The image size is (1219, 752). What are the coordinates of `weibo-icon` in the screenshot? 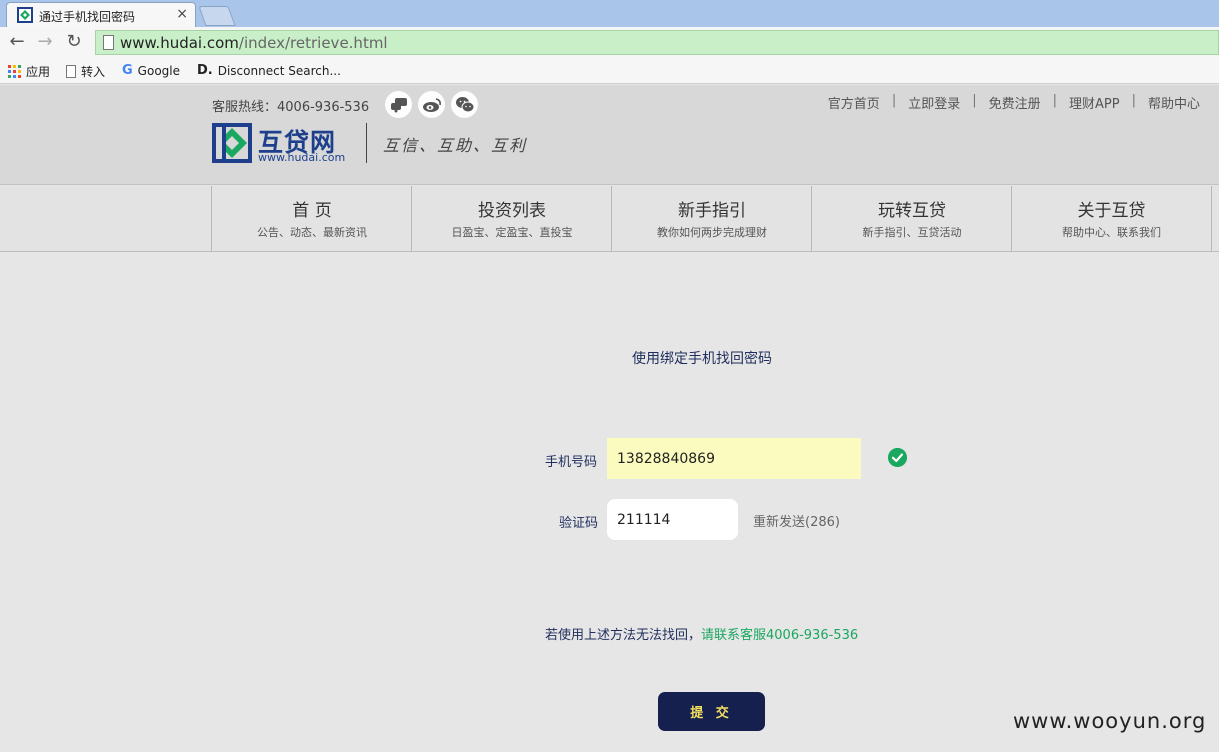 It's located at (431, 104).